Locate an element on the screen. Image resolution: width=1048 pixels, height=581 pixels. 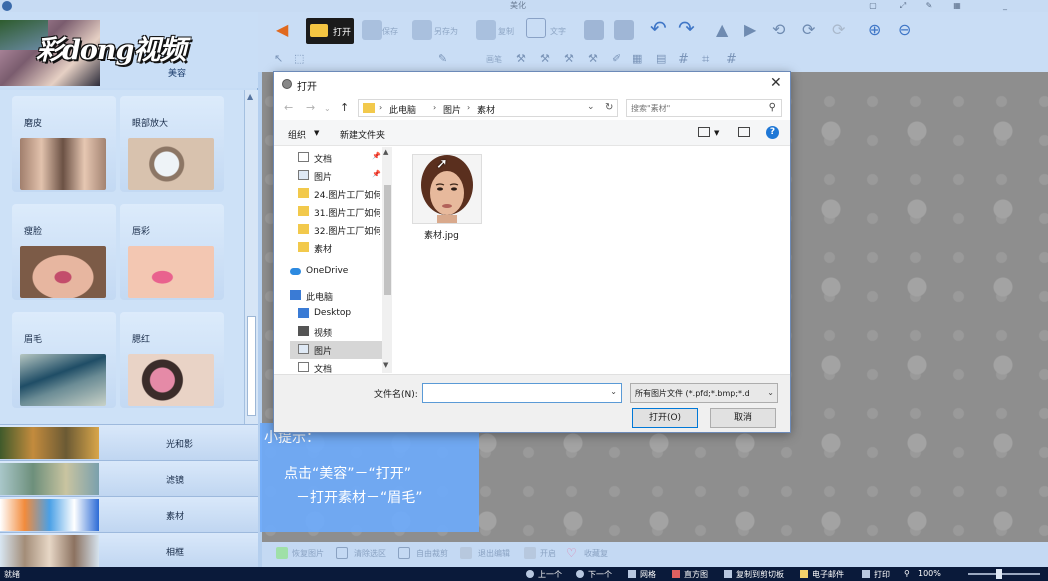
effect-card-eye-enlarge: 眼部放大 is located at coordinates (172, 144).